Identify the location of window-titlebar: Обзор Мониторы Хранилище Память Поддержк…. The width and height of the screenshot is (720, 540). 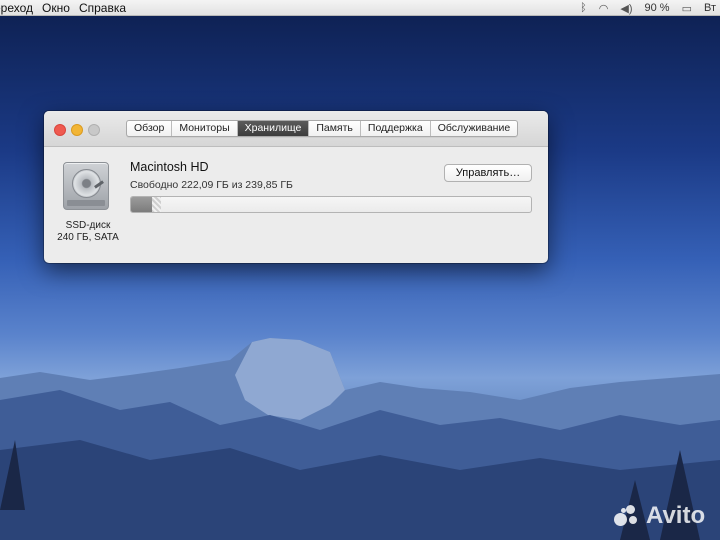
(296, 129).